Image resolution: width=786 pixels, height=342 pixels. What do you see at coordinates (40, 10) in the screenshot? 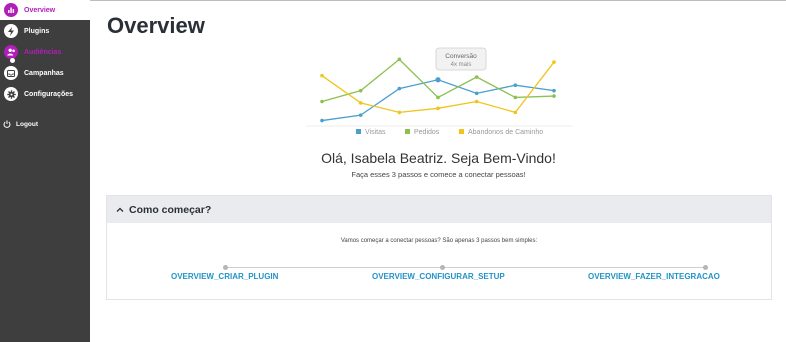
I see `sidebar-item-label: Overview` at bounding box center [40, 10].